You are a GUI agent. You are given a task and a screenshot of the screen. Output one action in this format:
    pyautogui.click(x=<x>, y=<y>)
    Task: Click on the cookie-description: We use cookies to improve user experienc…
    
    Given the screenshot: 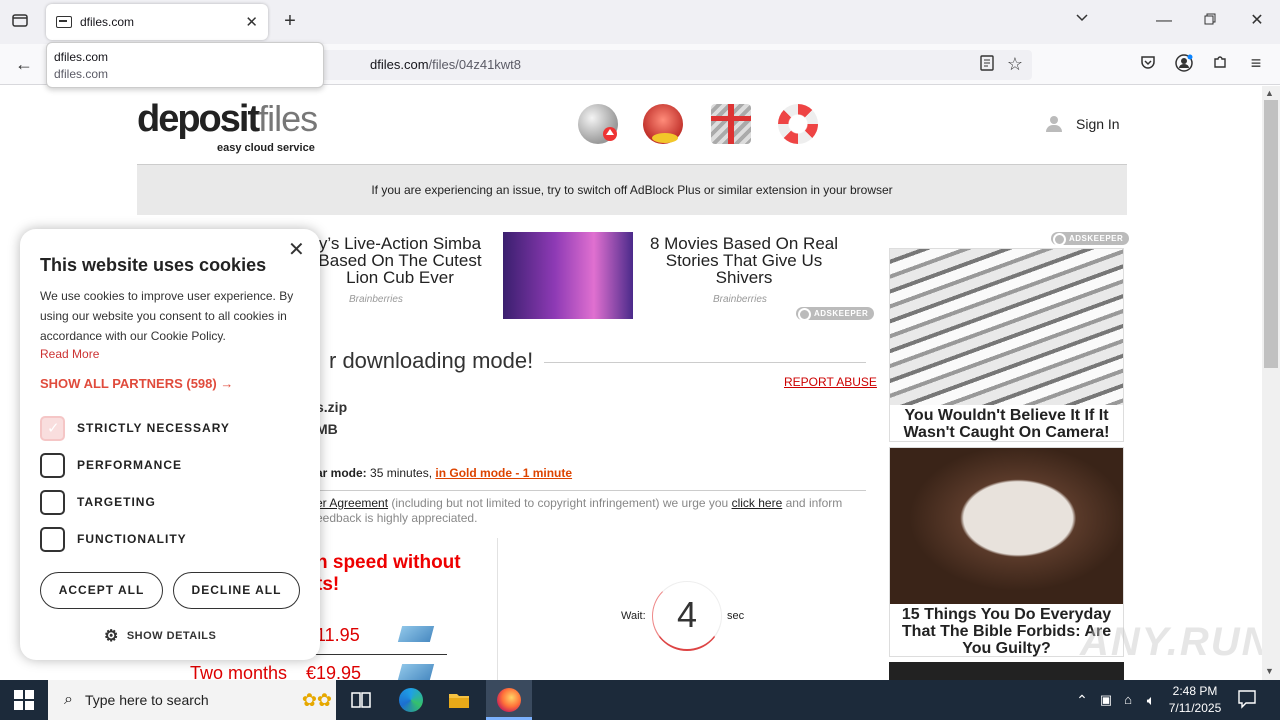 What is the action you would take?
    pyautogui.click(x=167, y=316)
    